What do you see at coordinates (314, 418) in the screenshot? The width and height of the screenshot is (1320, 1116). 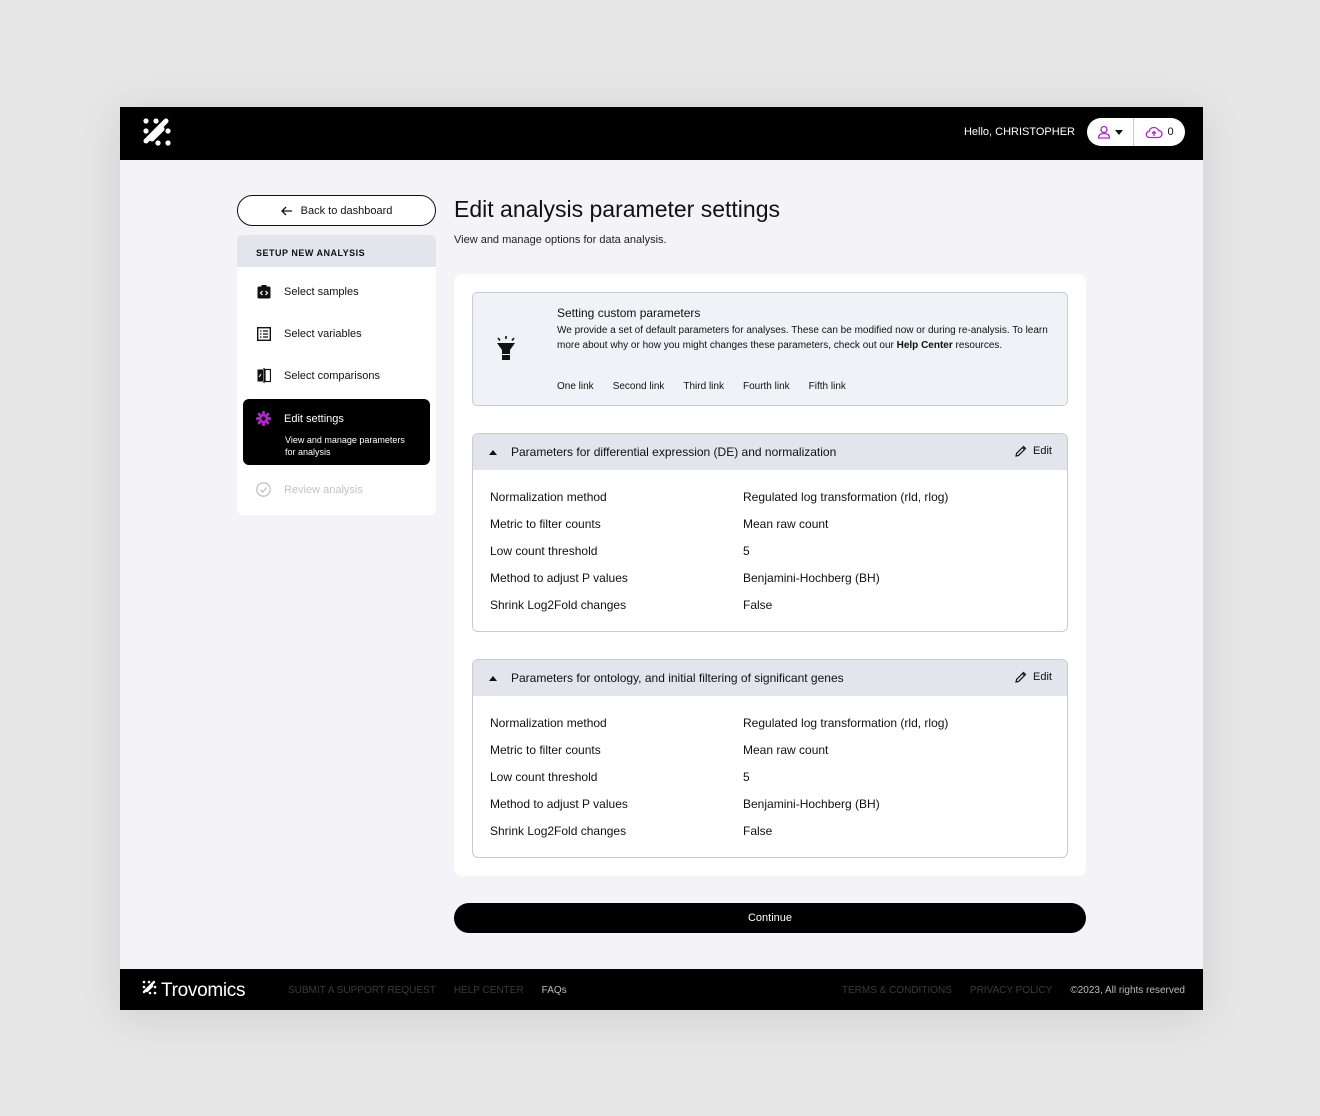 I see `step-label: Edit settings` at bounding box center [314, 418].